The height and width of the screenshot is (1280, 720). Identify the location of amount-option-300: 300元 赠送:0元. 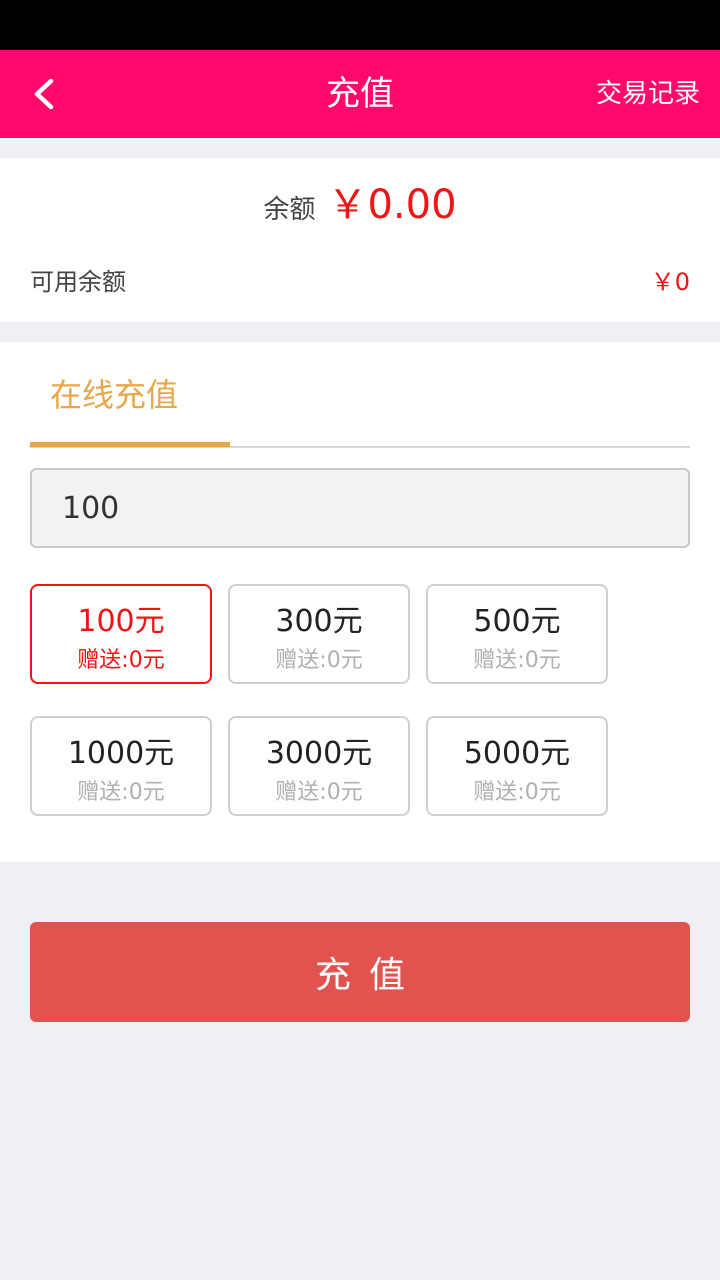
(319, 634).